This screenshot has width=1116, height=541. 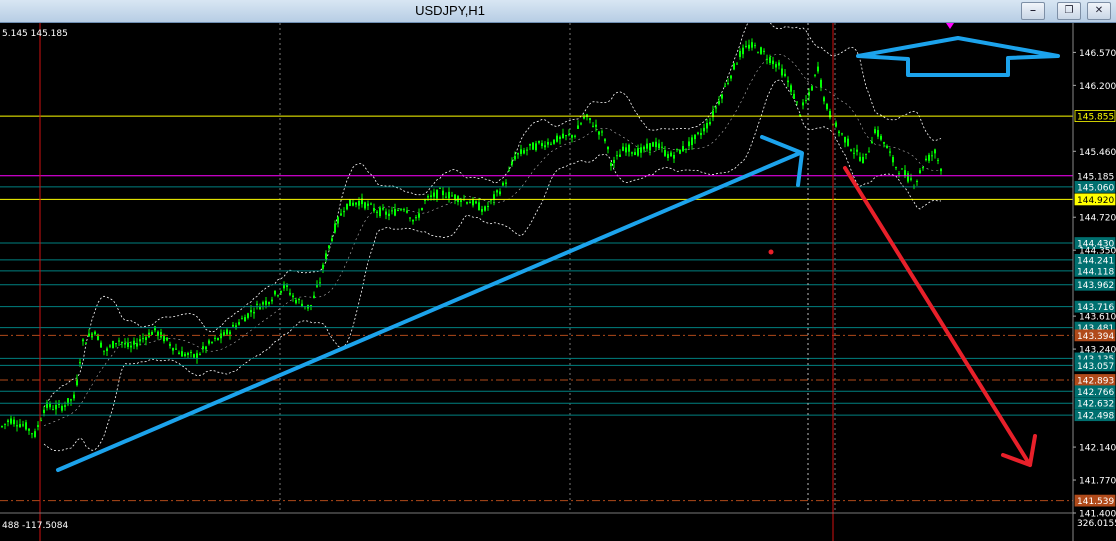 I want to click on indicator-readout: 488 -117.5084, so click(x=35, y=526).